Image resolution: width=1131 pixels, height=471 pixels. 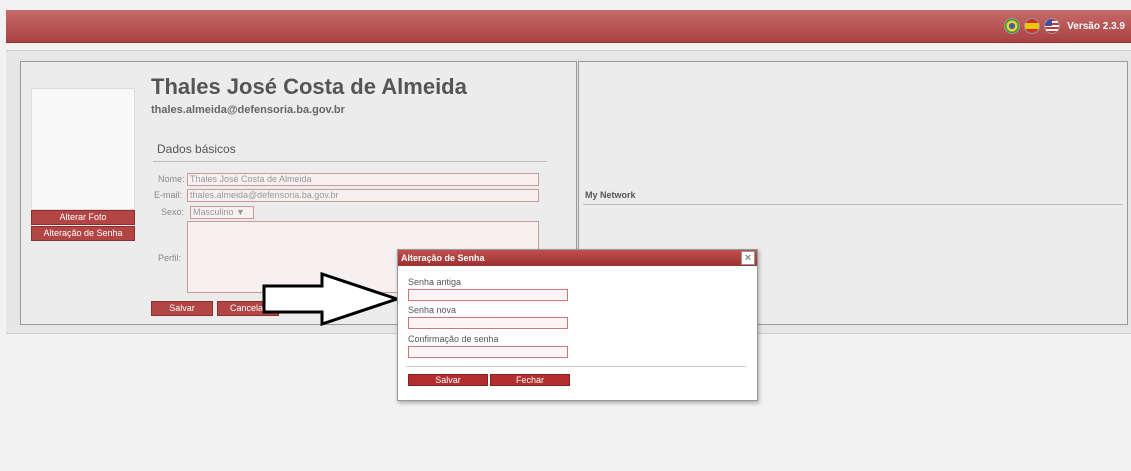 I want to click on new-password-label: Senha nova, so click(x=432, y=310).